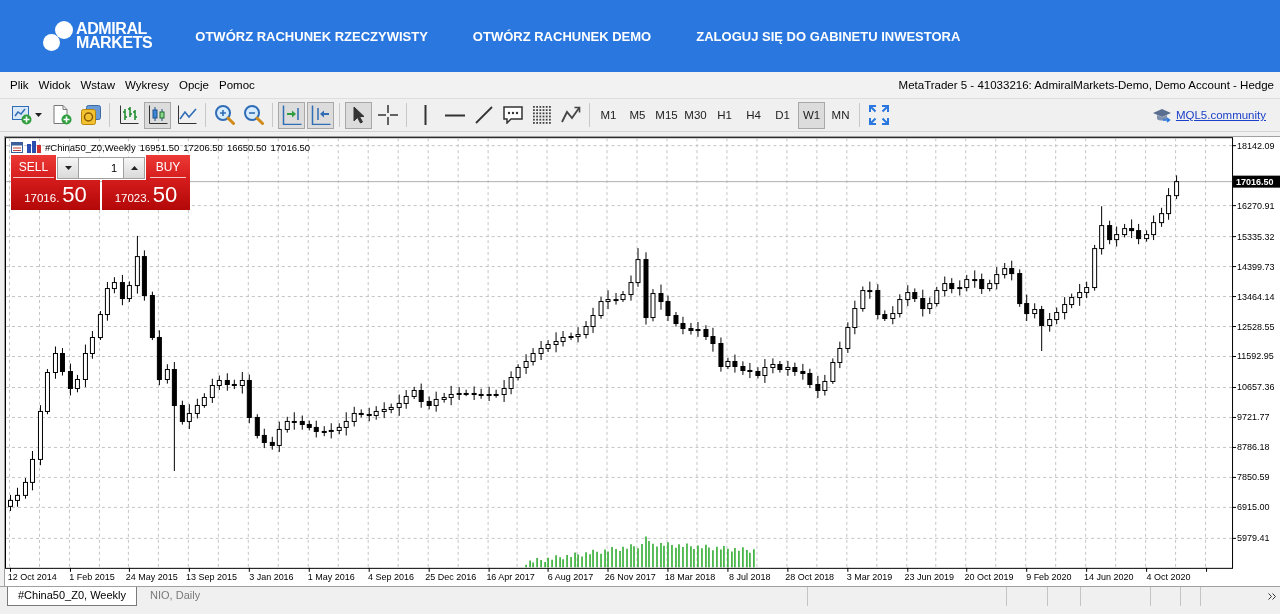 The image size is (1280, 614). Describe the element at coordinates (58, 36) in the screenshot. I see `logo-icon` at that location.